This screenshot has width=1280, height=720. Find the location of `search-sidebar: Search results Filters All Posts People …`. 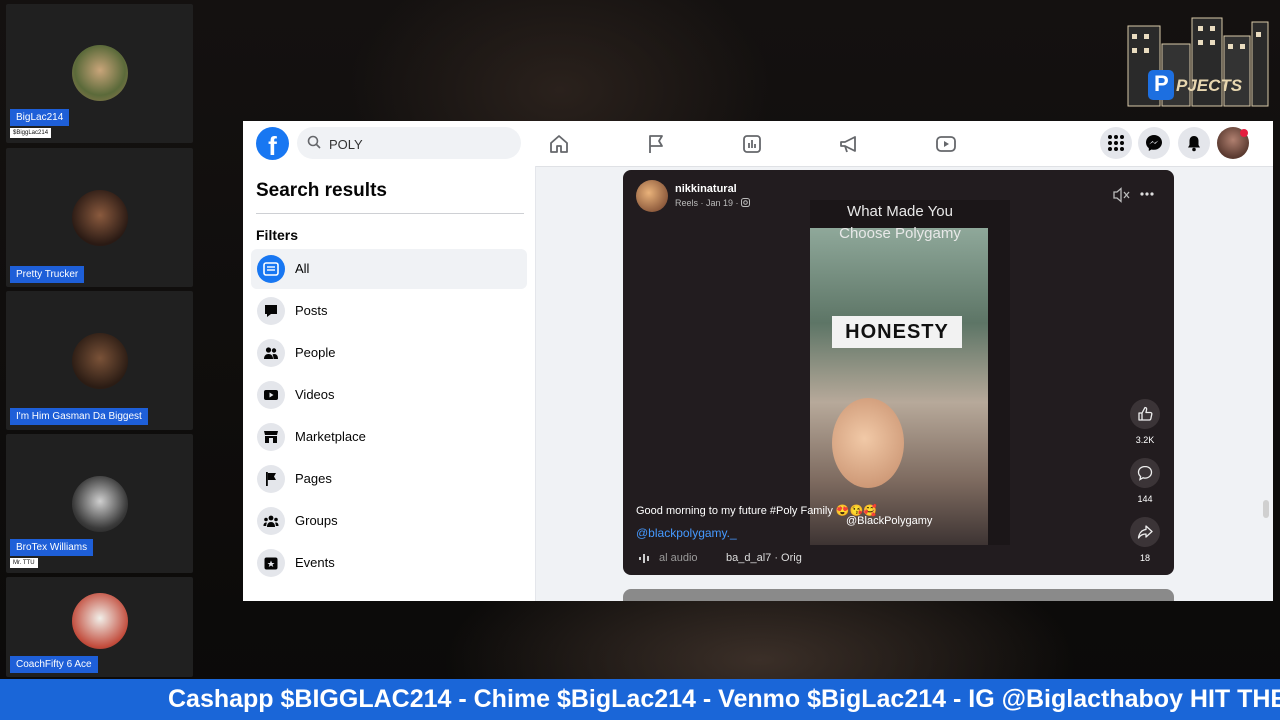

search-sidebar: Search results Filters All Posts People … is located at coordinates (389, 383).